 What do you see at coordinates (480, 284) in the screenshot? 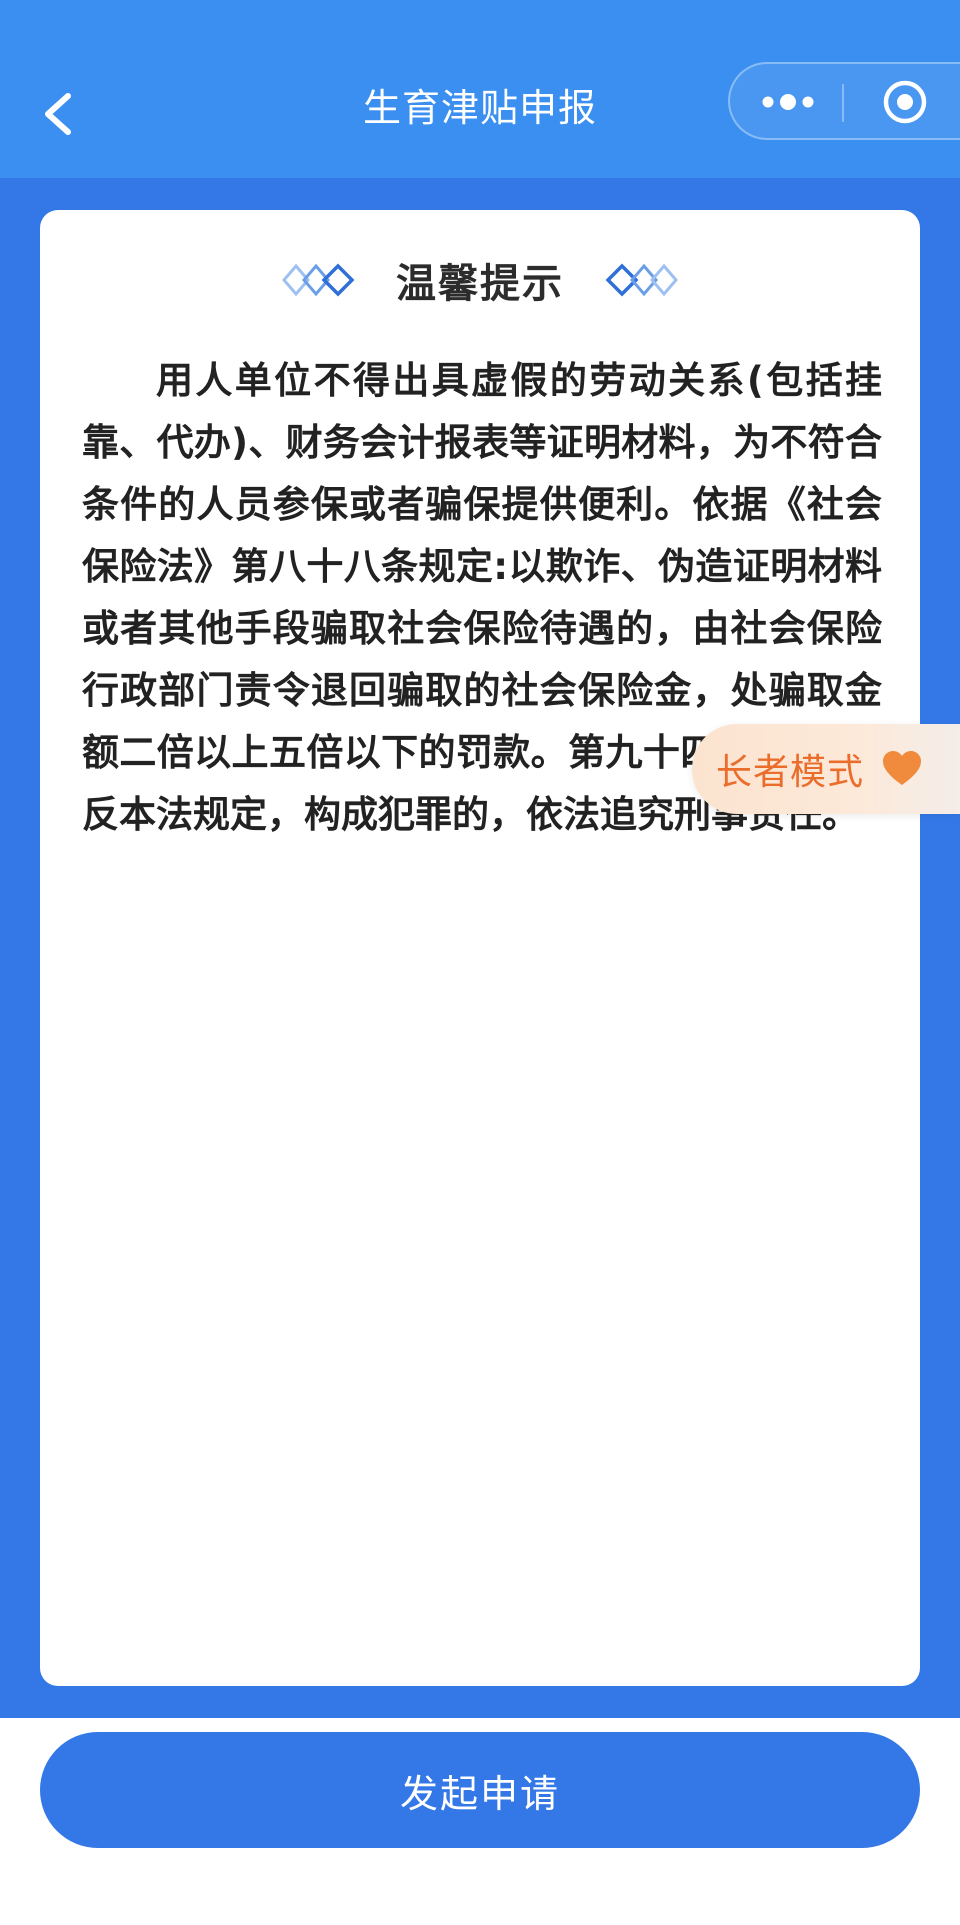
I see `card-title: 温馨提示` at bounding box center [480, 284].